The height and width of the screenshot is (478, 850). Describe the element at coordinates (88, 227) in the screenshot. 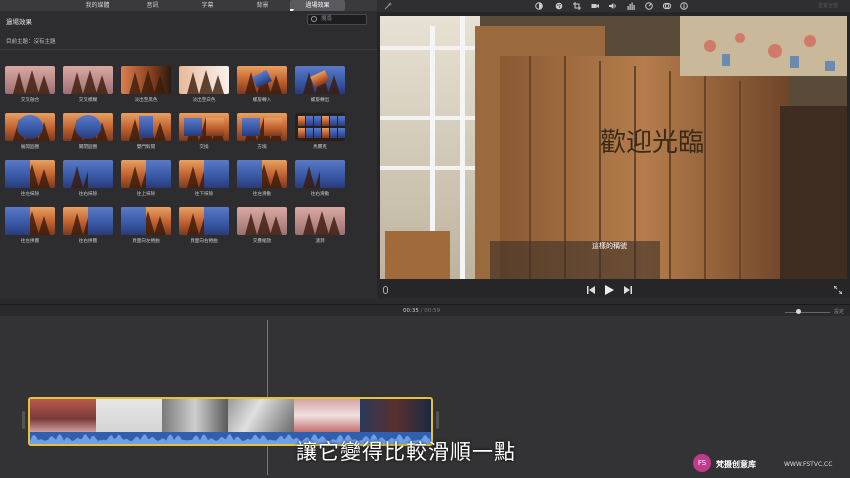

I see `transition-puzzle-right: 往右拼圖` at that location.